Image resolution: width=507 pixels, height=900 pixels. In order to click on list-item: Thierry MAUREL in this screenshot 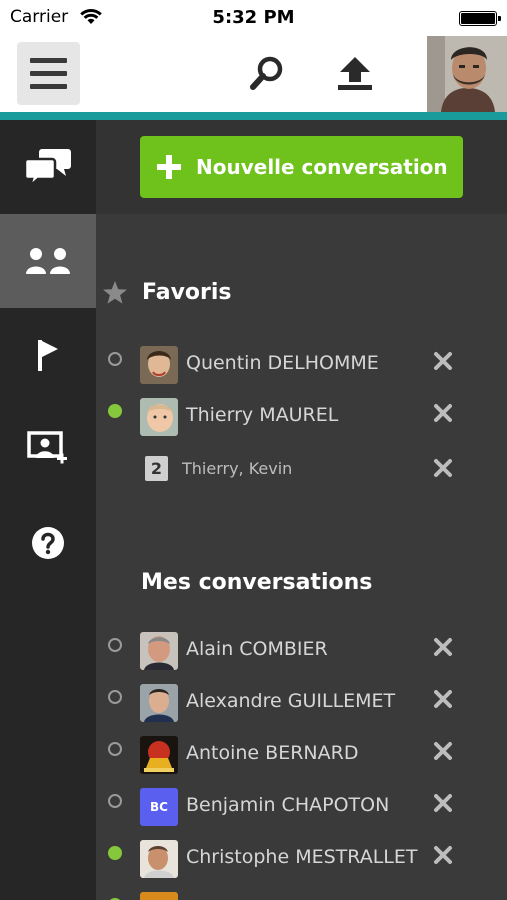, I will do `click(301, 416)`.